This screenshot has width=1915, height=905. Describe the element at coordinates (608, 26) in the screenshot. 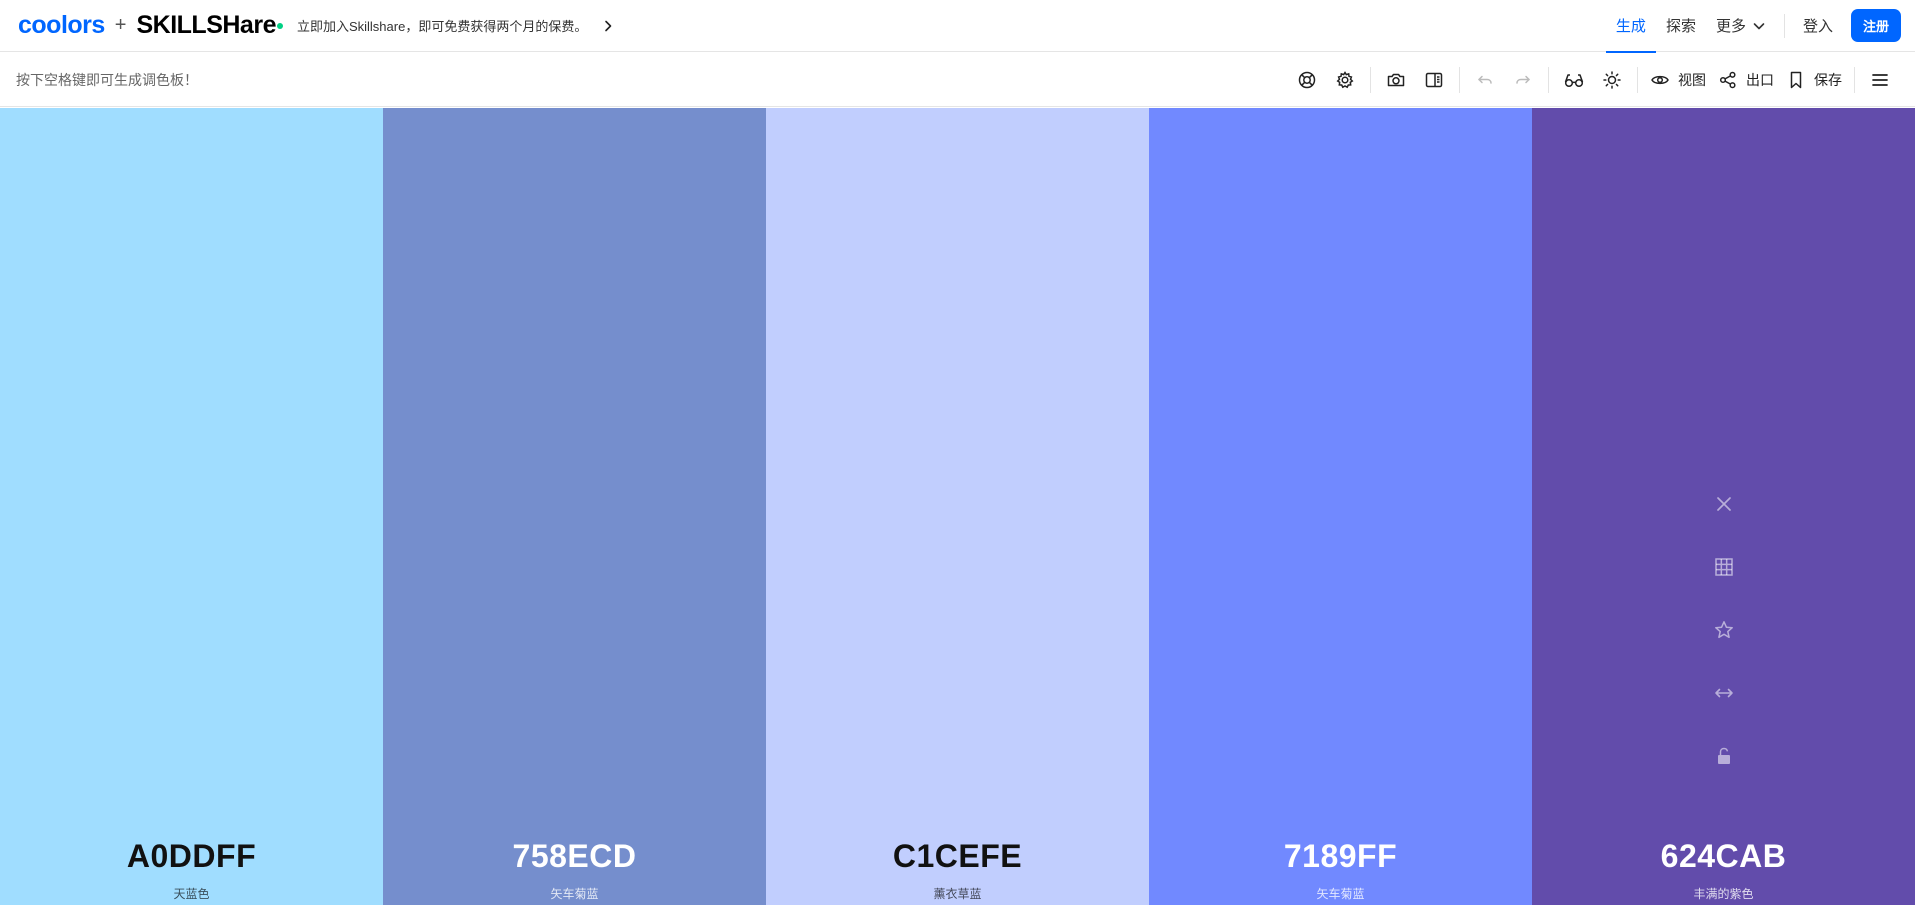

I see `chevron-right-icon` at that location.